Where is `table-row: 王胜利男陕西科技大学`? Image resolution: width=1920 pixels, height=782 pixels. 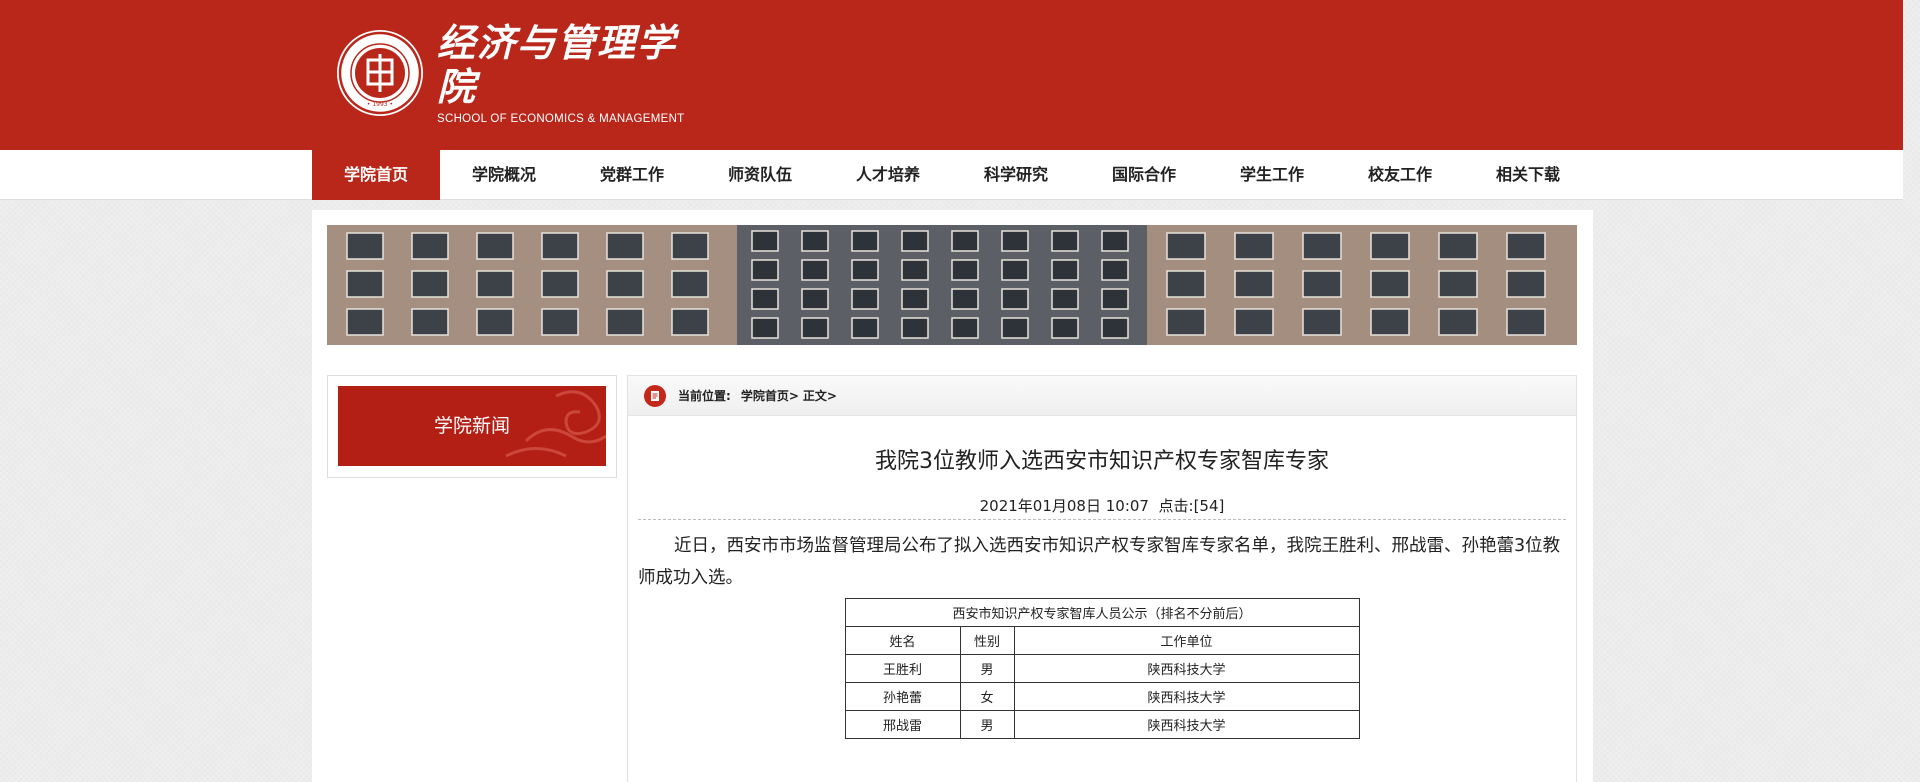 table-row: 王胜利男陕西科技大学 is located at coordinates (1102, 668).